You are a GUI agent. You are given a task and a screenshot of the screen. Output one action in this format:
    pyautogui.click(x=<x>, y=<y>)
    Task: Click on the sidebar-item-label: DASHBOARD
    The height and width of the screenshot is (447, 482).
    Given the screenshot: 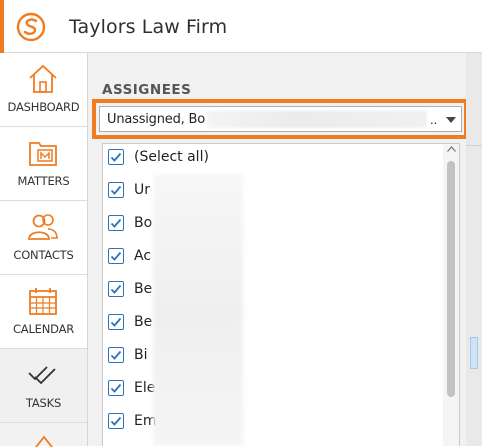 What is the action you would take?
    pyautogui.click(x=43, y=107)
    